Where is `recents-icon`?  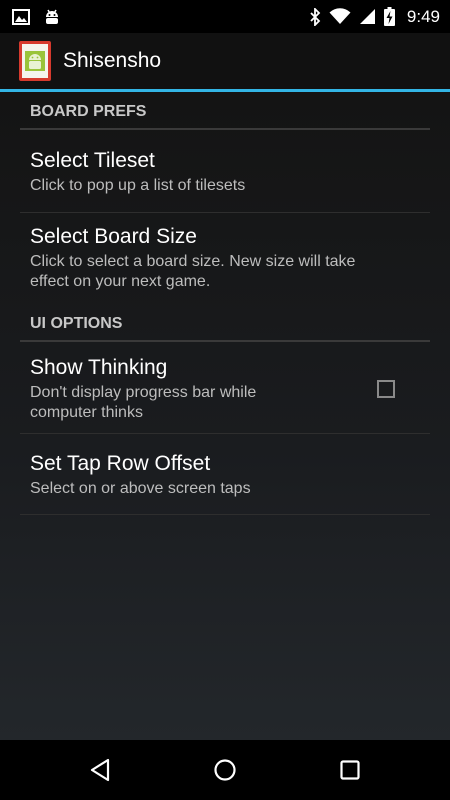
recents-icon is located at coordinates (350, 770).